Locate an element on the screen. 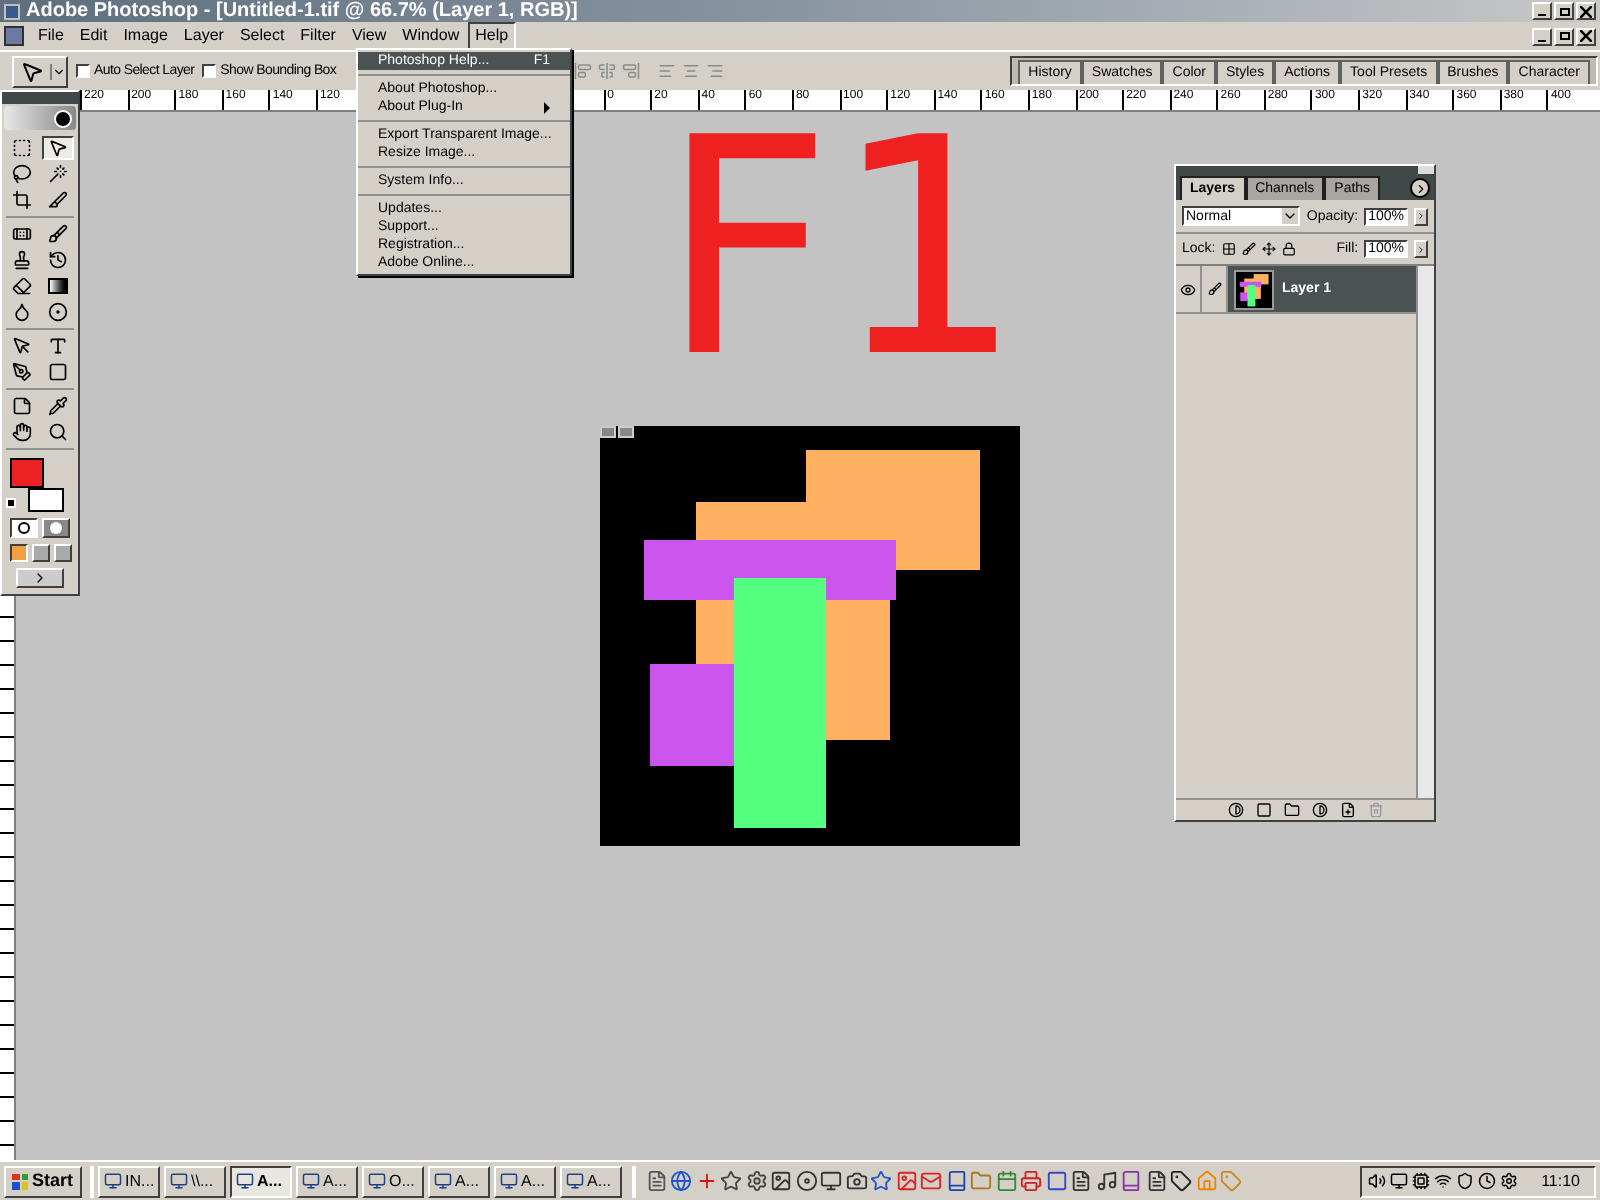 Image resolution: width=1600 pixels, height=1200 pixels. scrollbar is located at coordinates (1425, 532).